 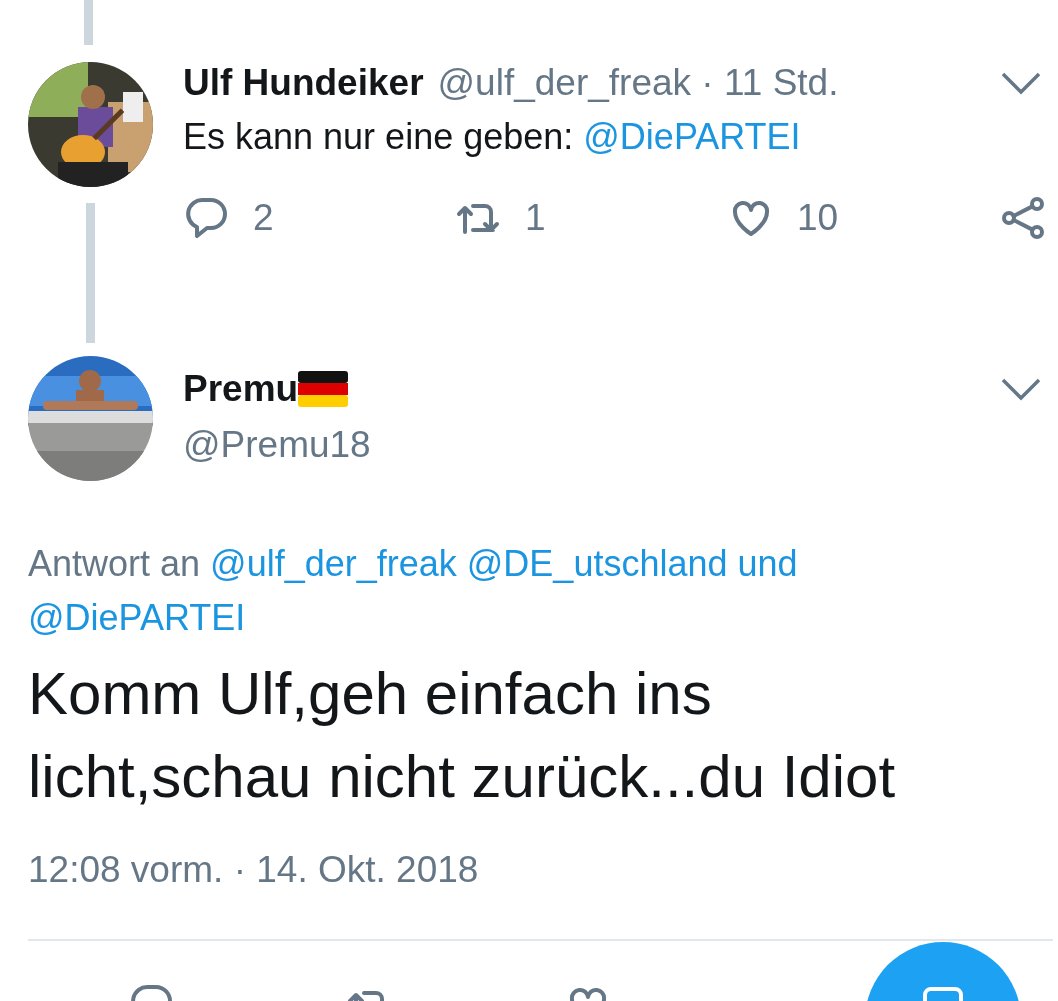 What do you see at coordinates (263, 218) in the screenshot?
I see `action-count: 2` at bounding box center [263, 218].